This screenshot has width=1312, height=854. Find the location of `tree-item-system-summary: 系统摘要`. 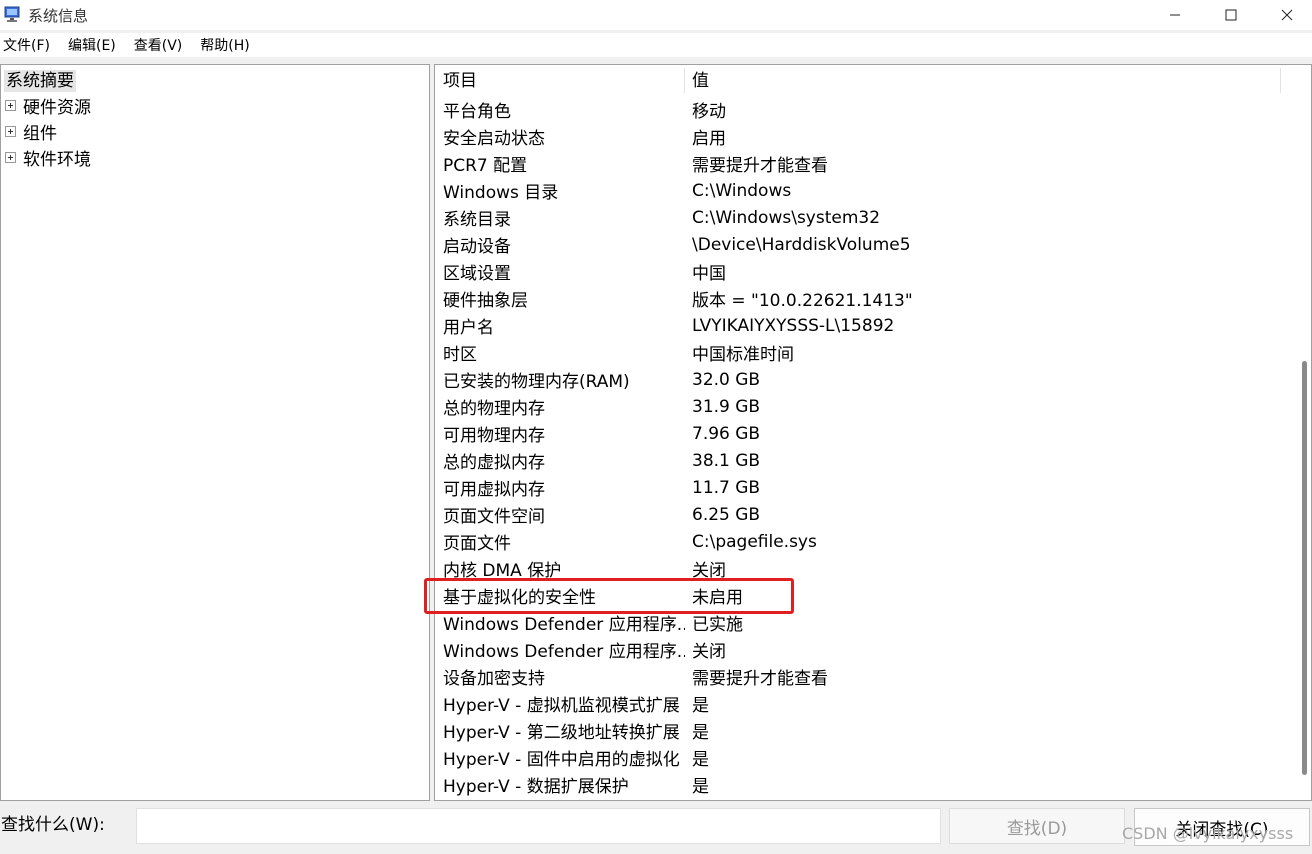

tree-item-system-summary: 系统摘要 is located at coordinates (40, 81).